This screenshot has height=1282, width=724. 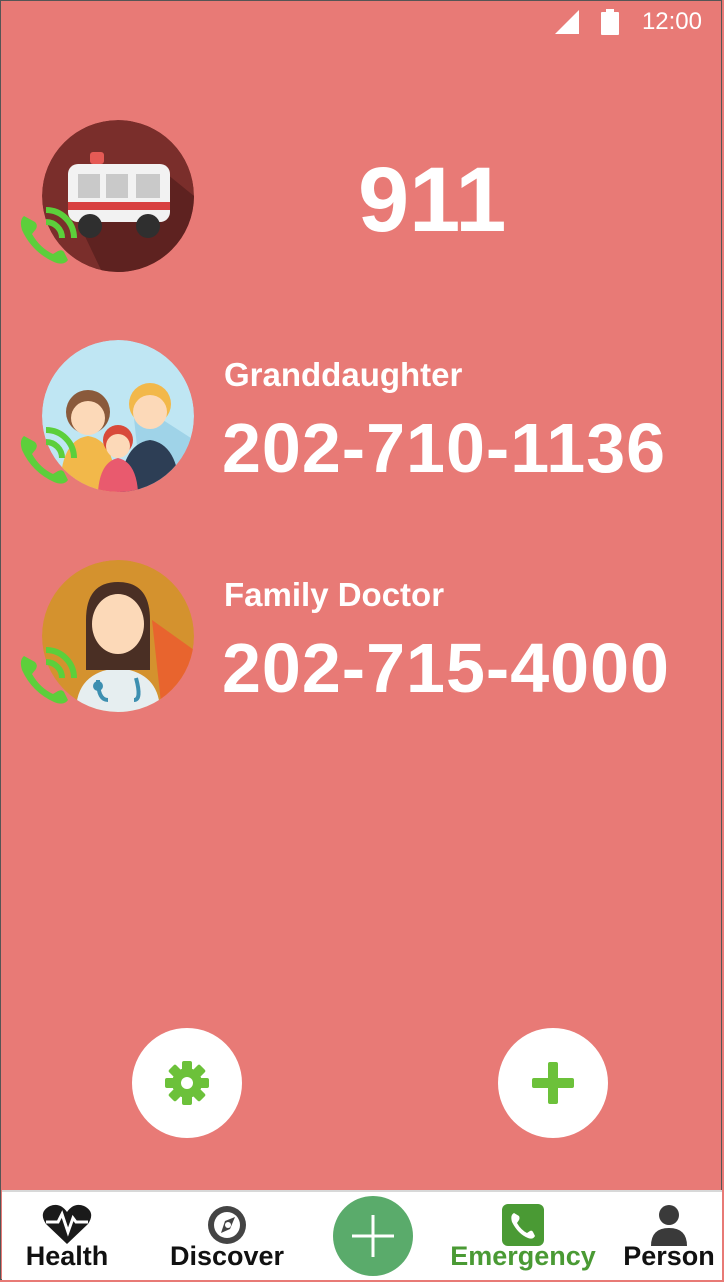 What do you see at coordinates (227, 1256) in the screenshot?
I see `nav-label: Discover` at bounding box center [227, 1256].